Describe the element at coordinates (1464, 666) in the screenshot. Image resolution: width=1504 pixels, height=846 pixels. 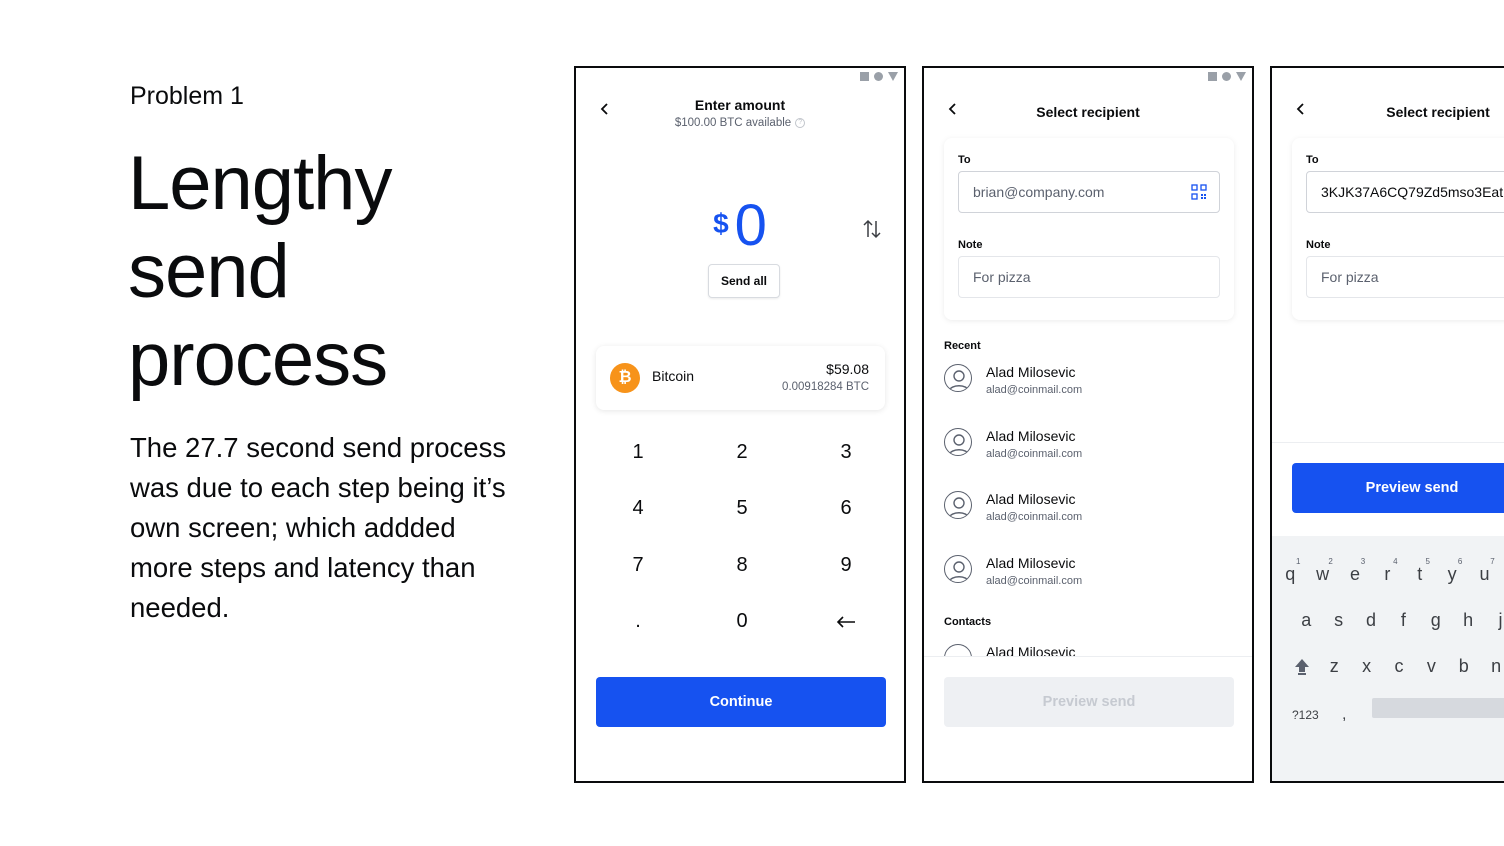
I see `key-b: b` at that location.